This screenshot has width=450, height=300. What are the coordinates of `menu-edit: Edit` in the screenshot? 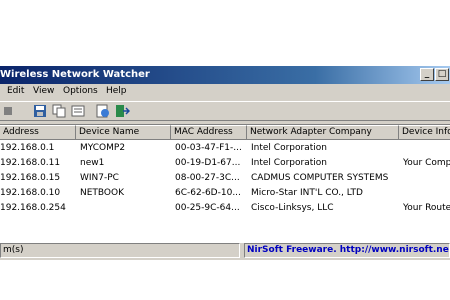 It's located at (15, 91).